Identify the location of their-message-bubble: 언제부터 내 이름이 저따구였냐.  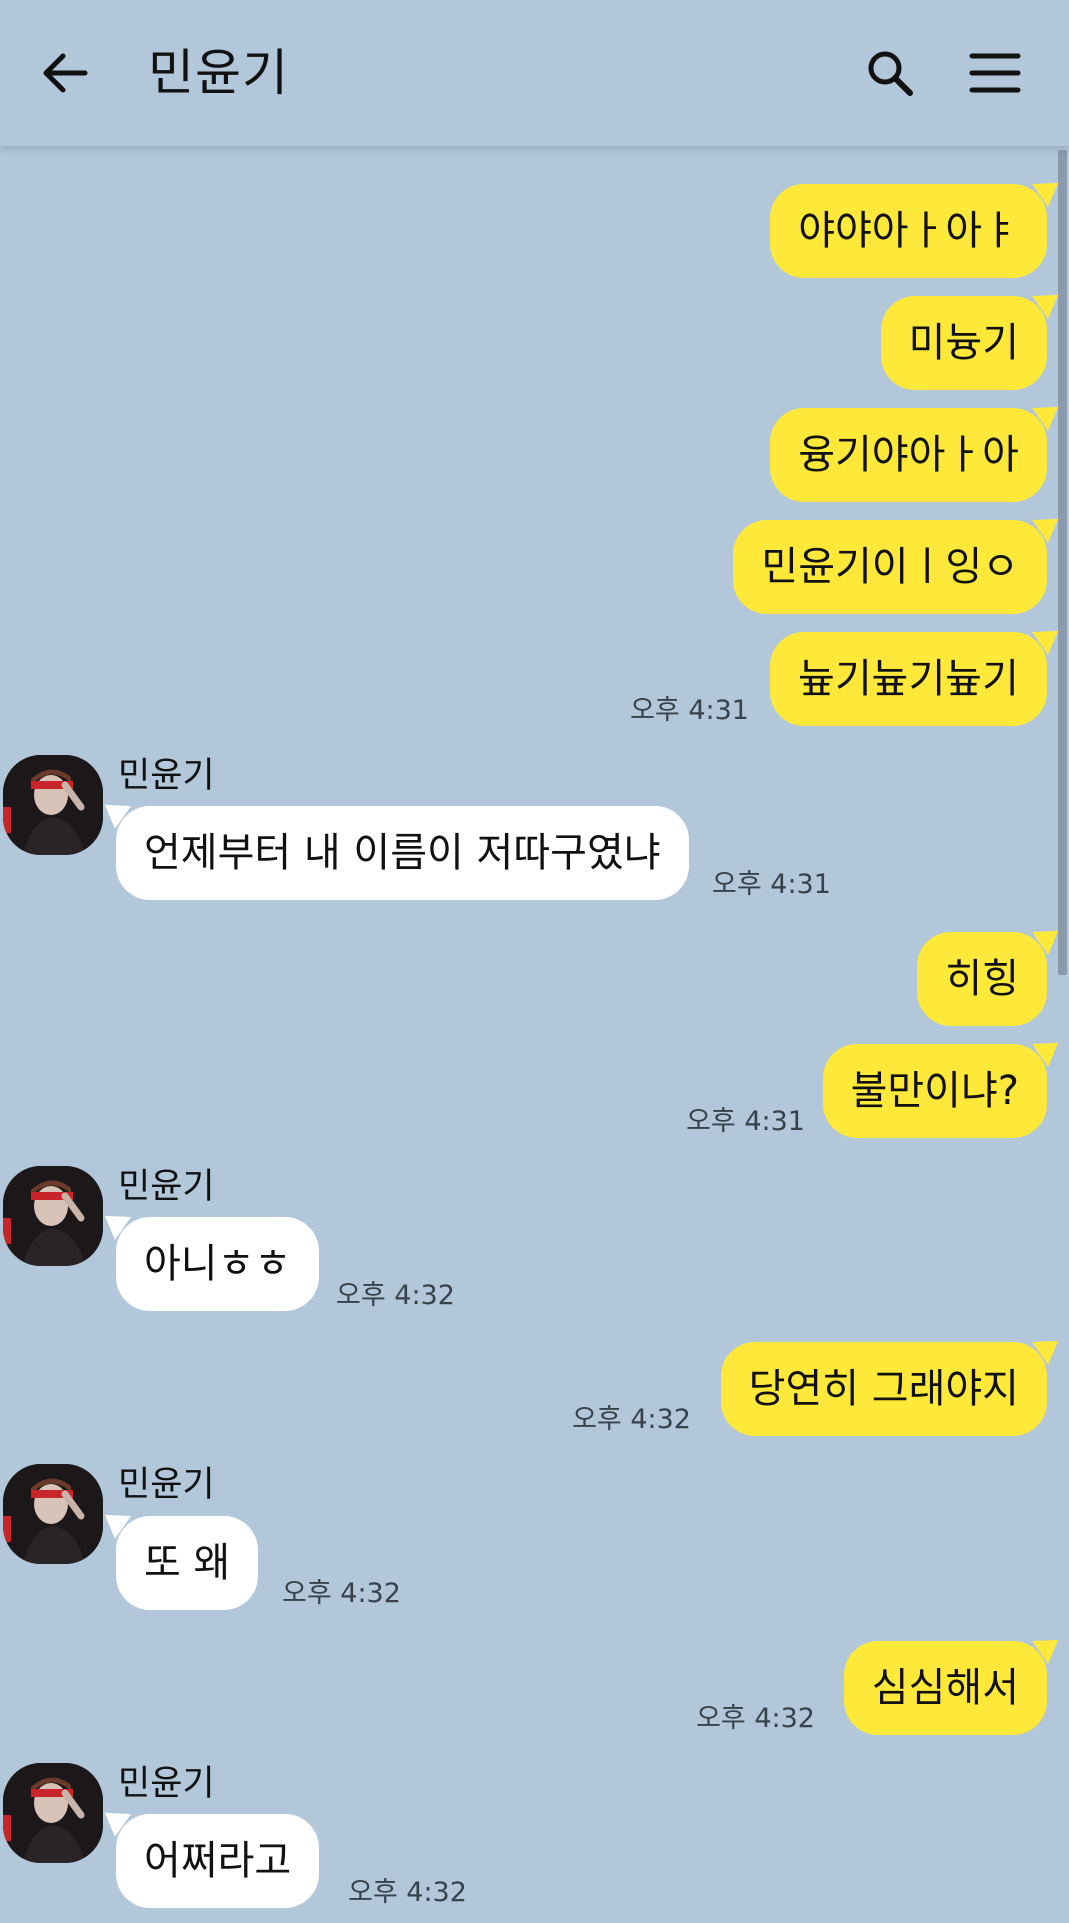
(402, 853).